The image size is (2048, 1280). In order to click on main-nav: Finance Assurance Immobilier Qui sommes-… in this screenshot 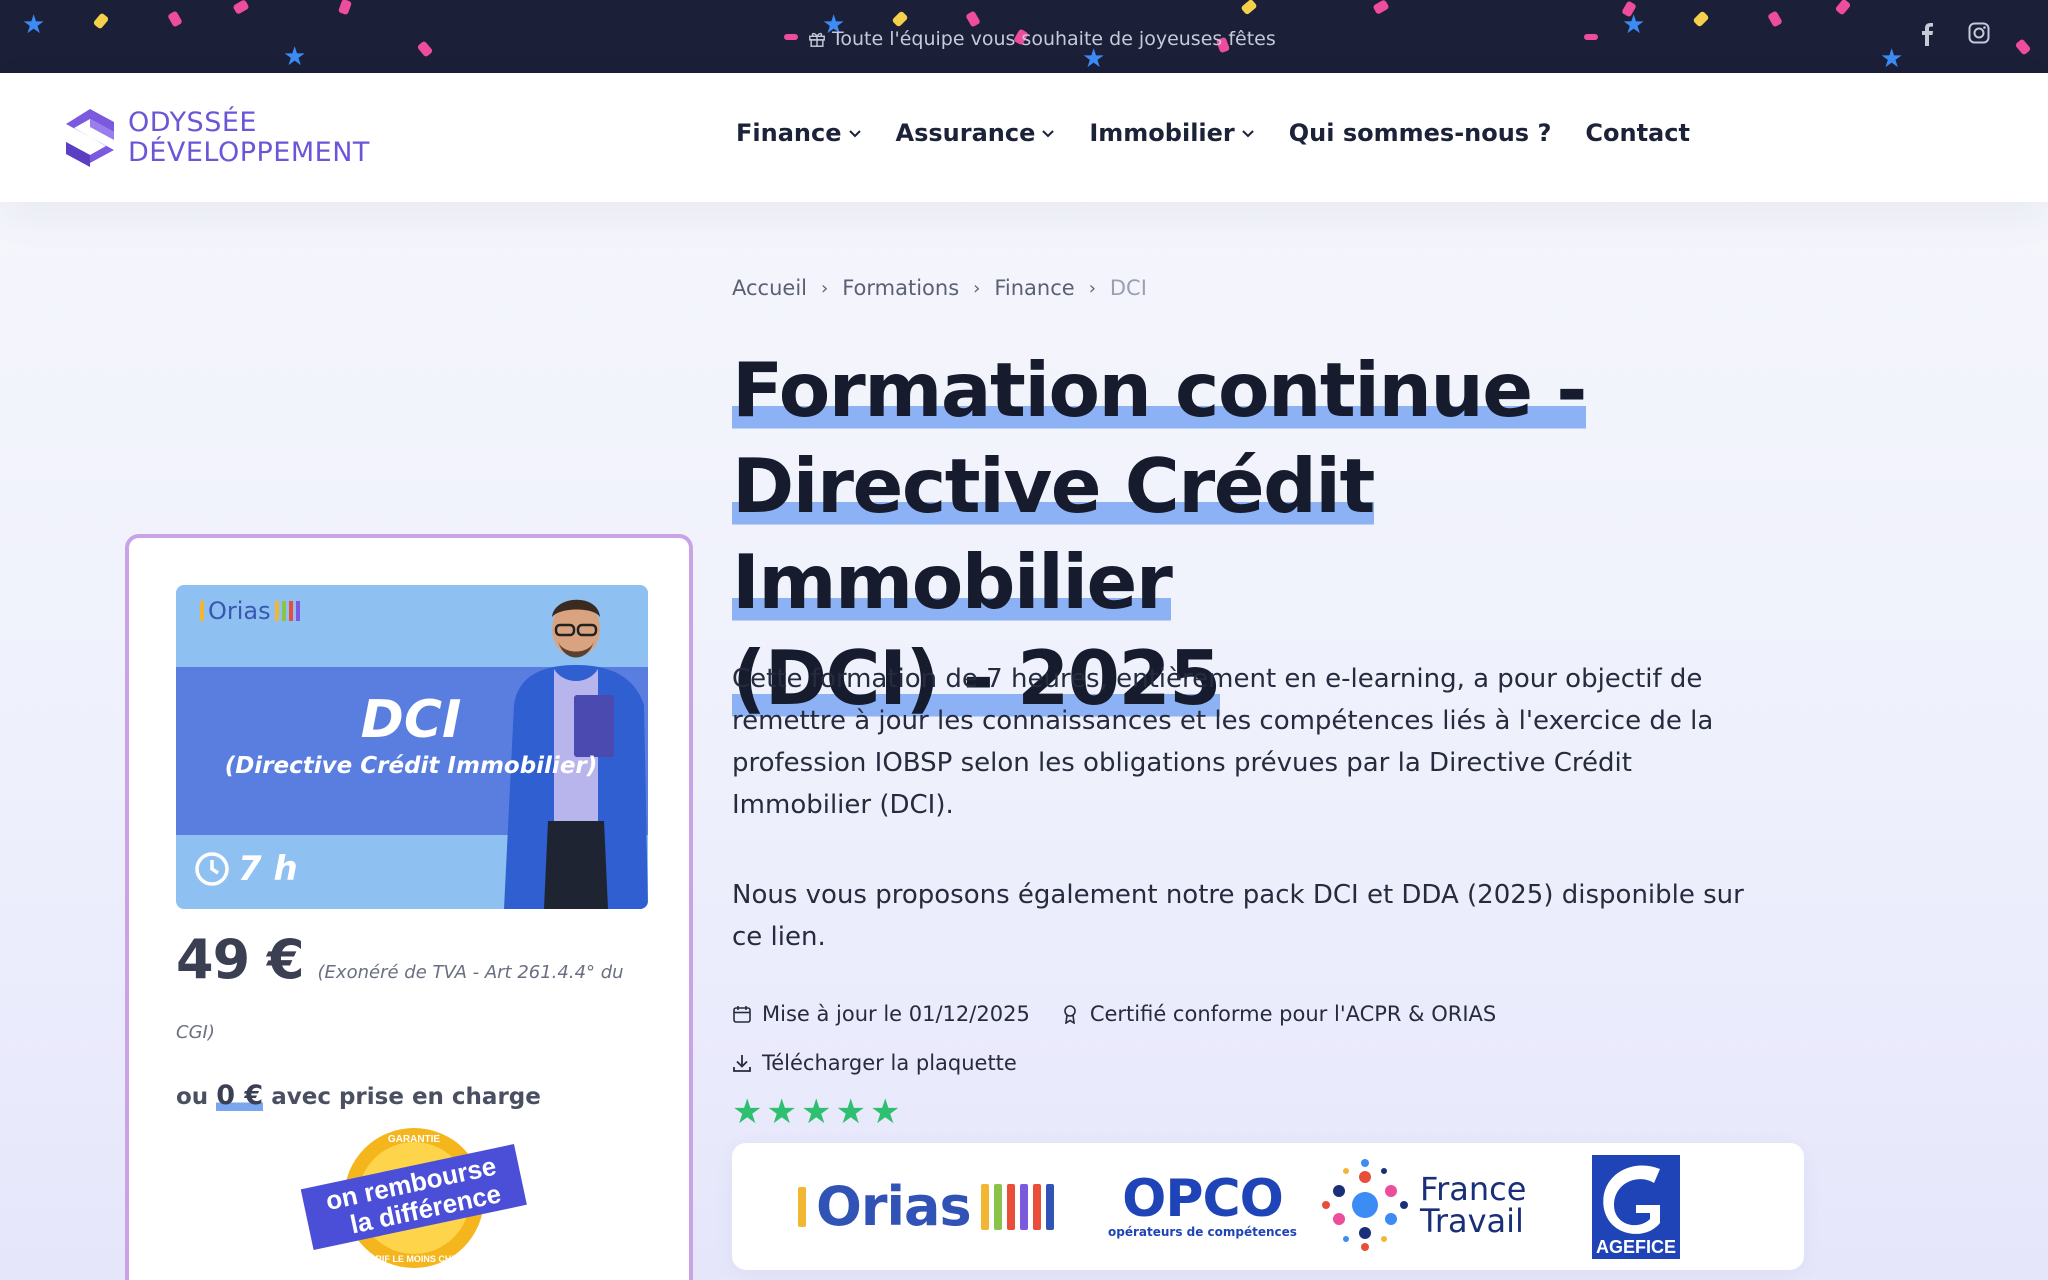, I will do `click(1213, 133)`.